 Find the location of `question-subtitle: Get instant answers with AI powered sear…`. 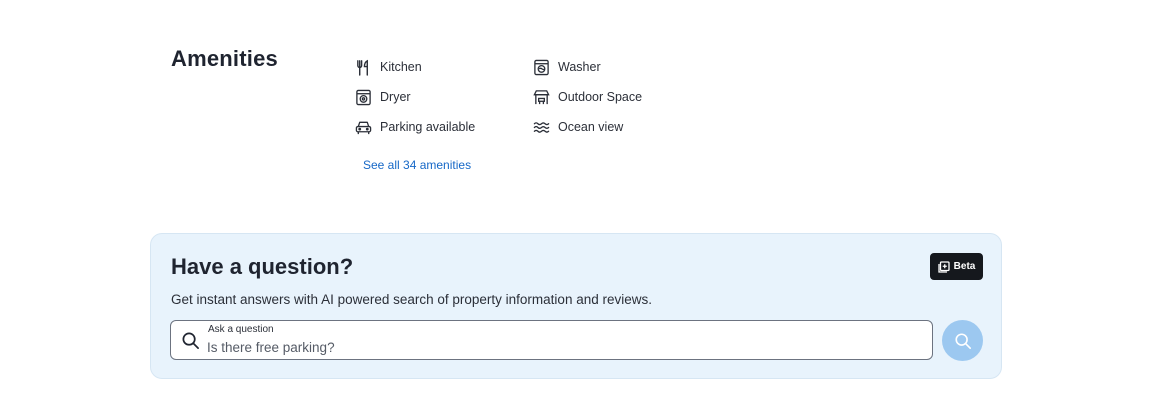

question-subtitle: Get instant answers with AI powered sear… is located at coordinates (411, 299).